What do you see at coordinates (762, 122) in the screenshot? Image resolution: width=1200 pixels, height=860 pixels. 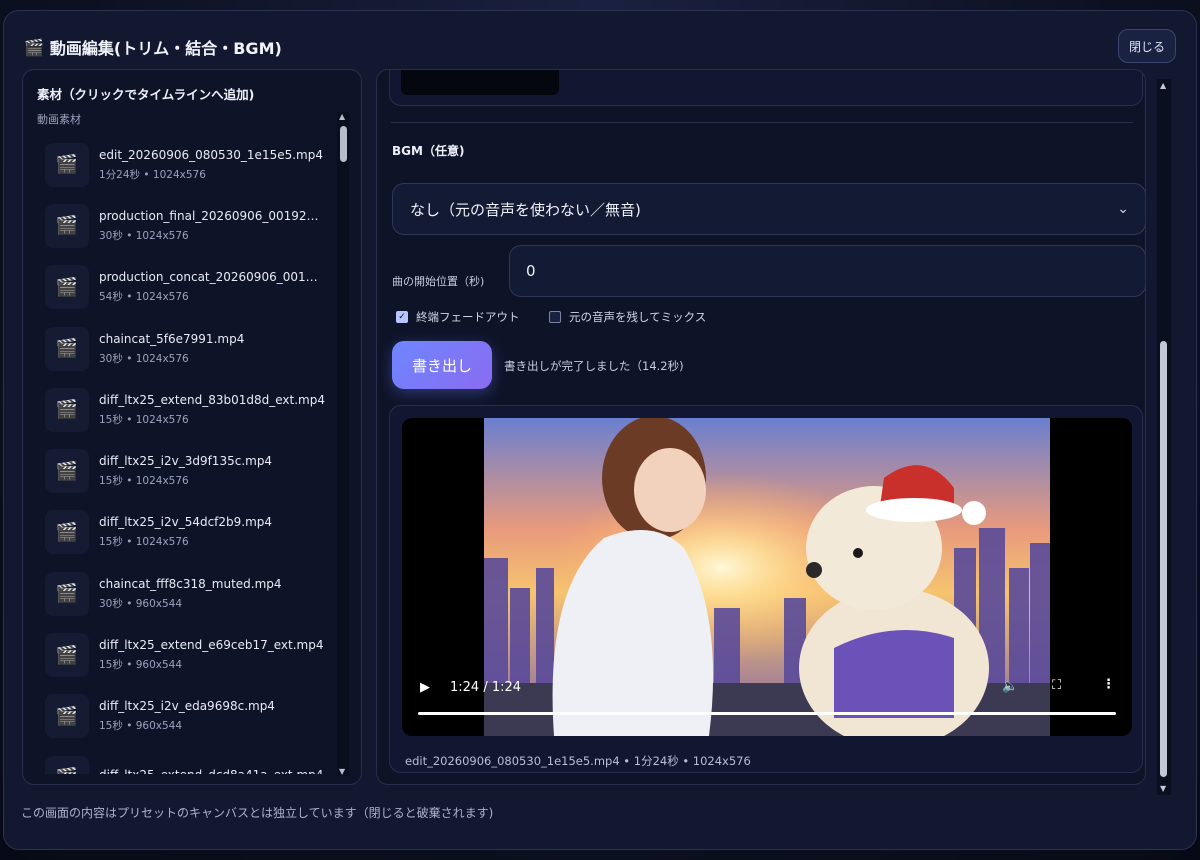 I see `section-divider` at bounding box center [762, 122].